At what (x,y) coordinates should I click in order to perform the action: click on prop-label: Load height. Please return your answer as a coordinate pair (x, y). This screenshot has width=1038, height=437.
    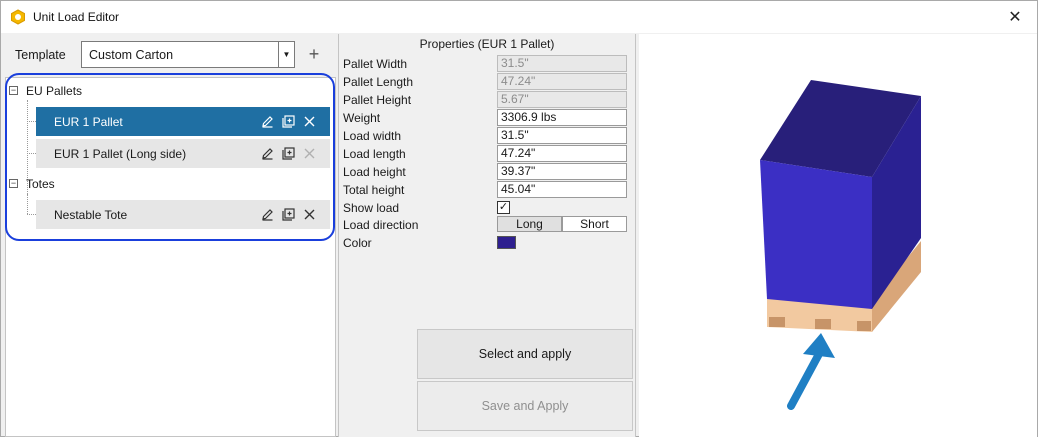
    Looking at the image, I should click on (374, 172).